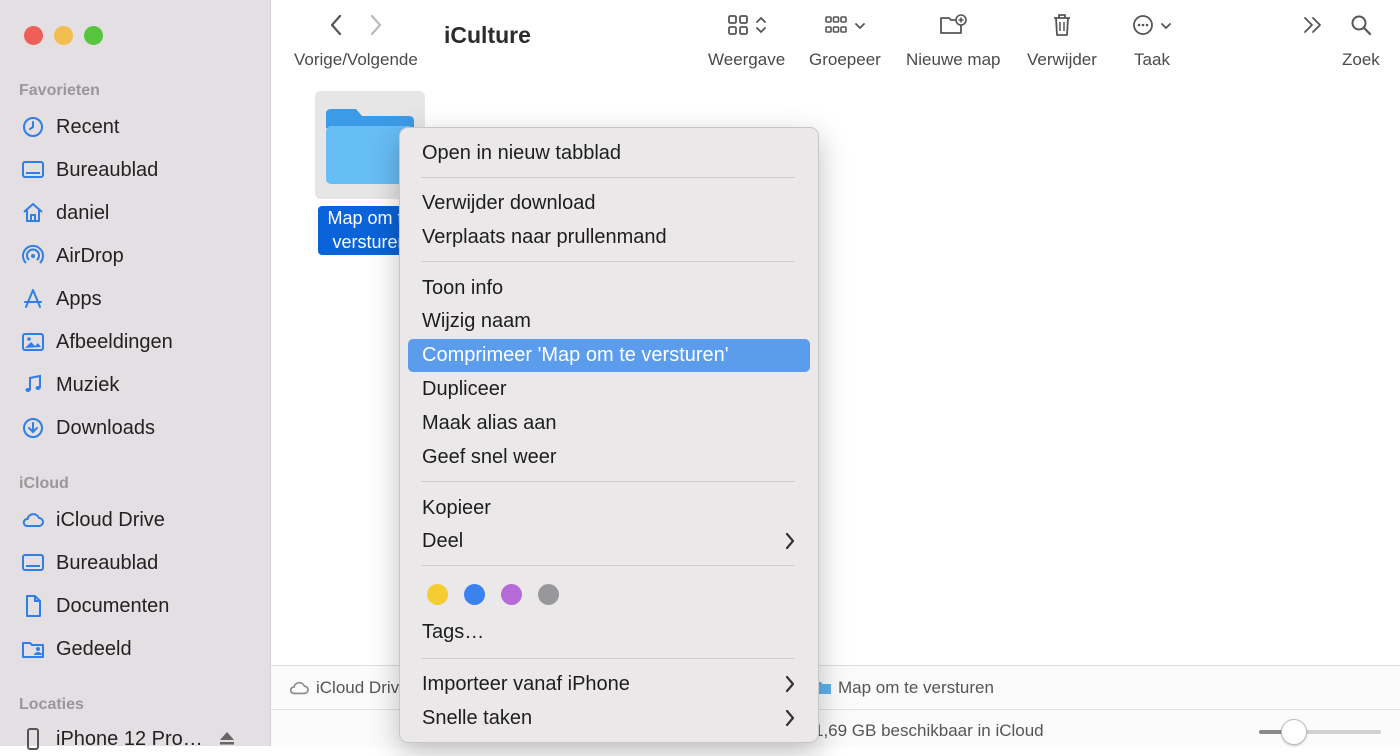 The image size is (1400, 756). I want to click on sidebar-item-music: Muziek, so click(69, 385).